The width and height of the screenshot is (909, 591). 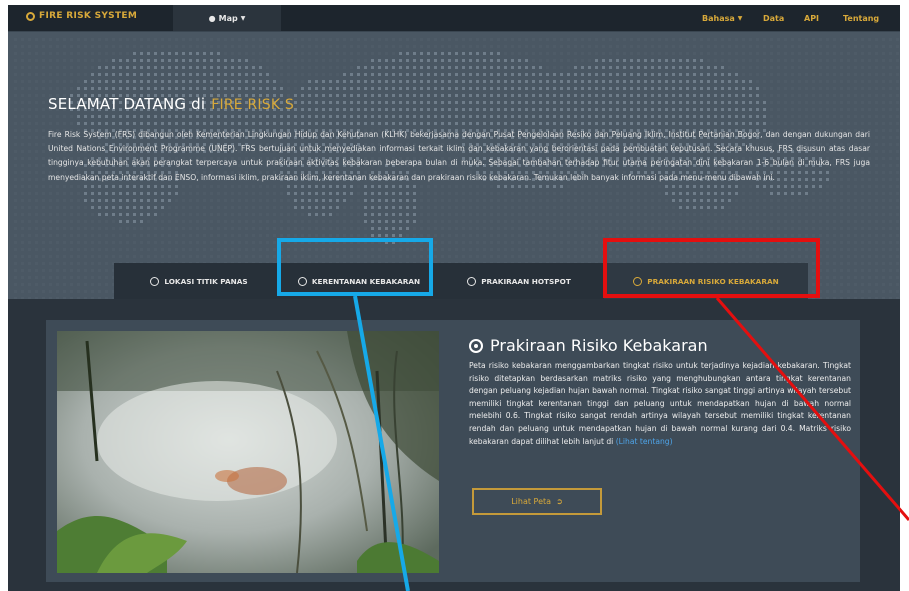 I want to click on brand-link: FIRE RISK SYSTEM, so click(x=81, y=16).